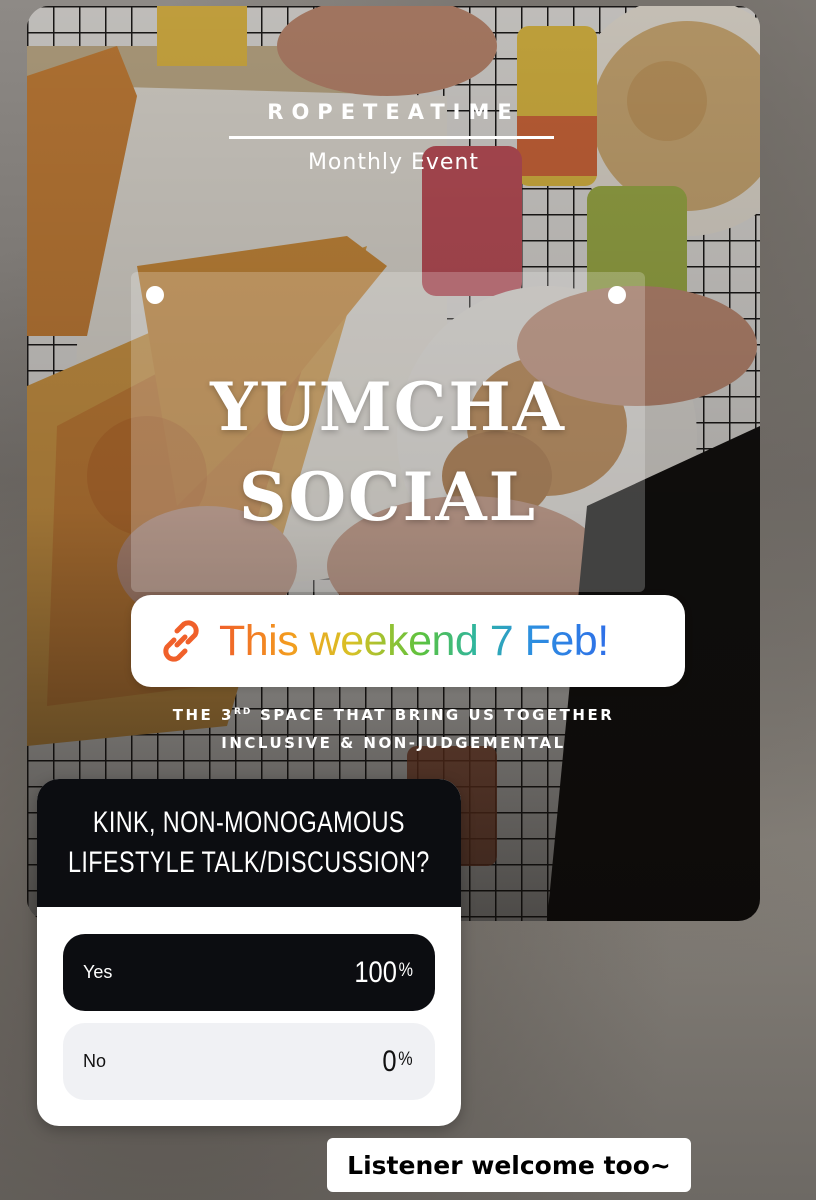 This screenshot has width=816, height=1200. Describe the element at coordinates (397, 1061) in the screenshot. I see `poll-option-percent: 0%` at that location.